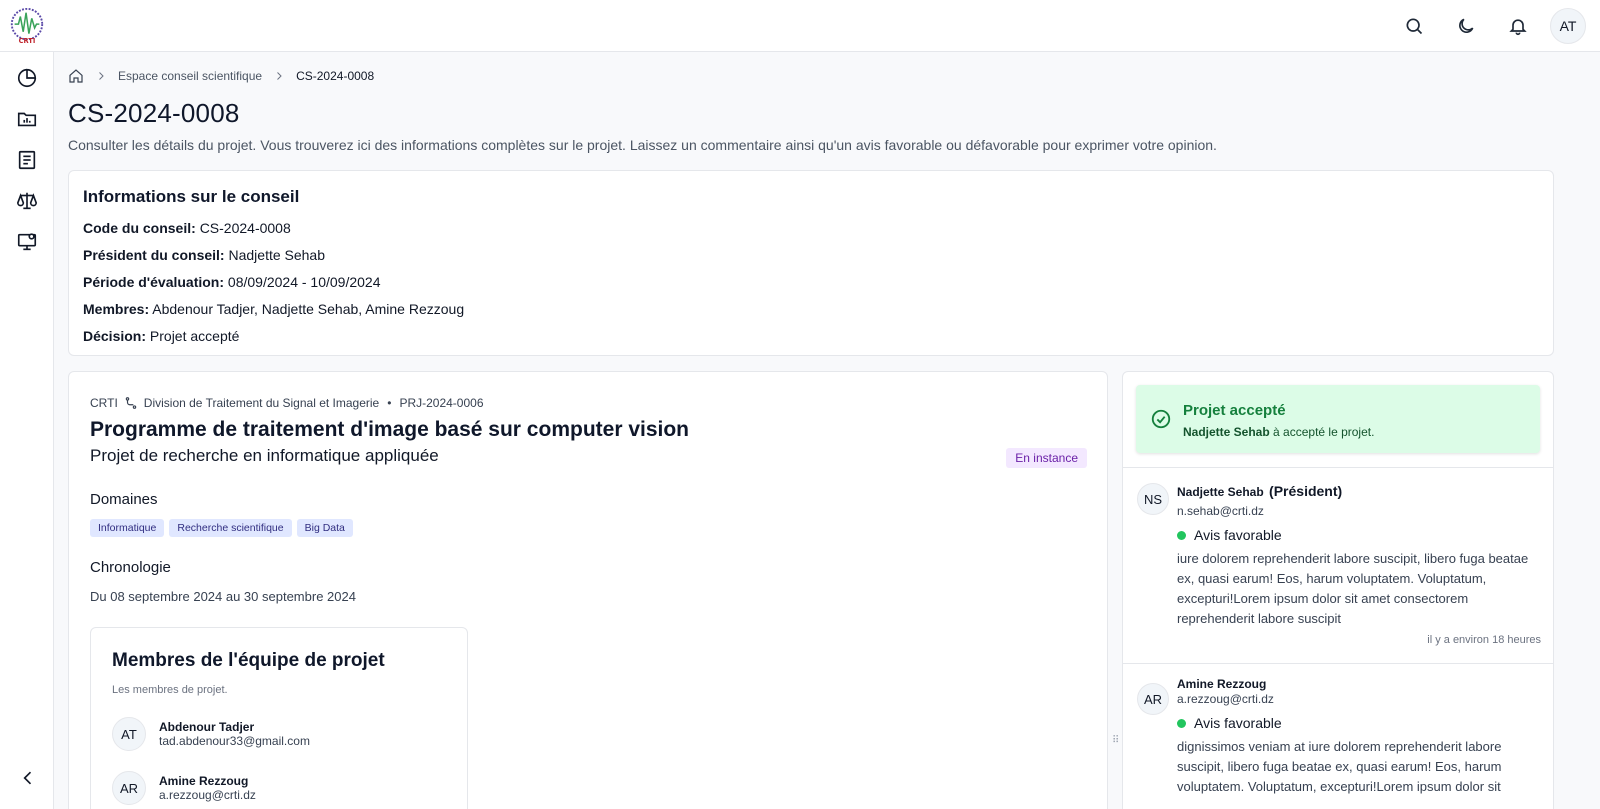 The width and height of the screenshot is (1600, 809). What do you see at coordinates (304, 282) in the screenshot?
I see `info-value: 08/09/2024 - 10/09/2024` at bounding box center [304, 282].